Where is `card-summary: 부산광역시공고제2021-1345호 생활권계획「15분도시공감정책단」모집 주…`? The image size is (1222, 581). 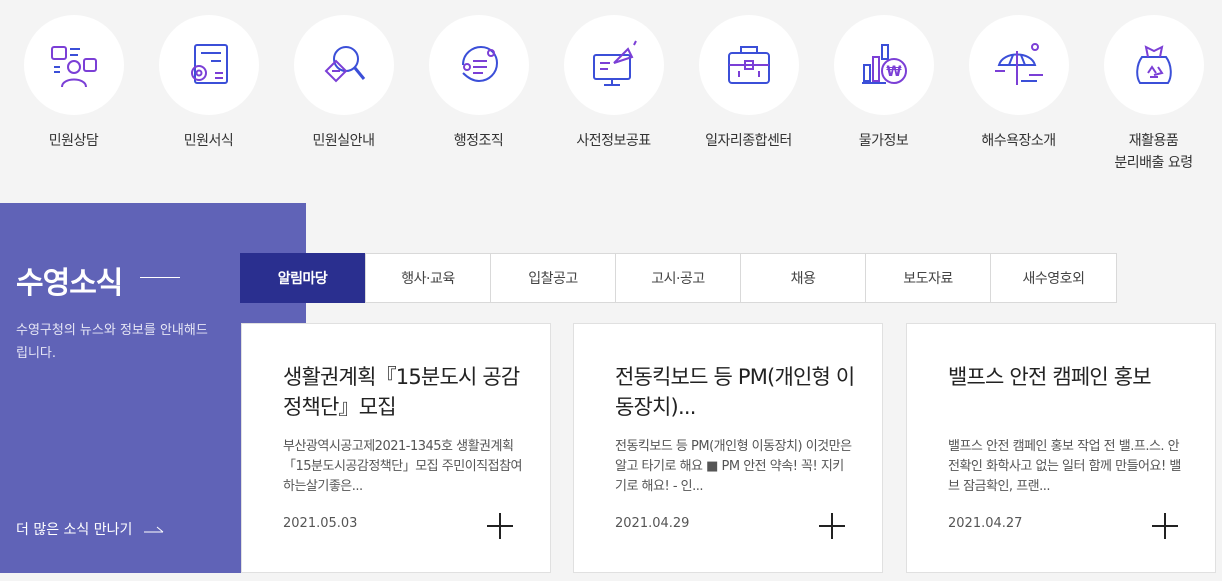 card-summary: 부산광역시공고제2021-1345호 생활권계획「15분도시공감정책단」모집 주… is located at coordinates (403, 466).